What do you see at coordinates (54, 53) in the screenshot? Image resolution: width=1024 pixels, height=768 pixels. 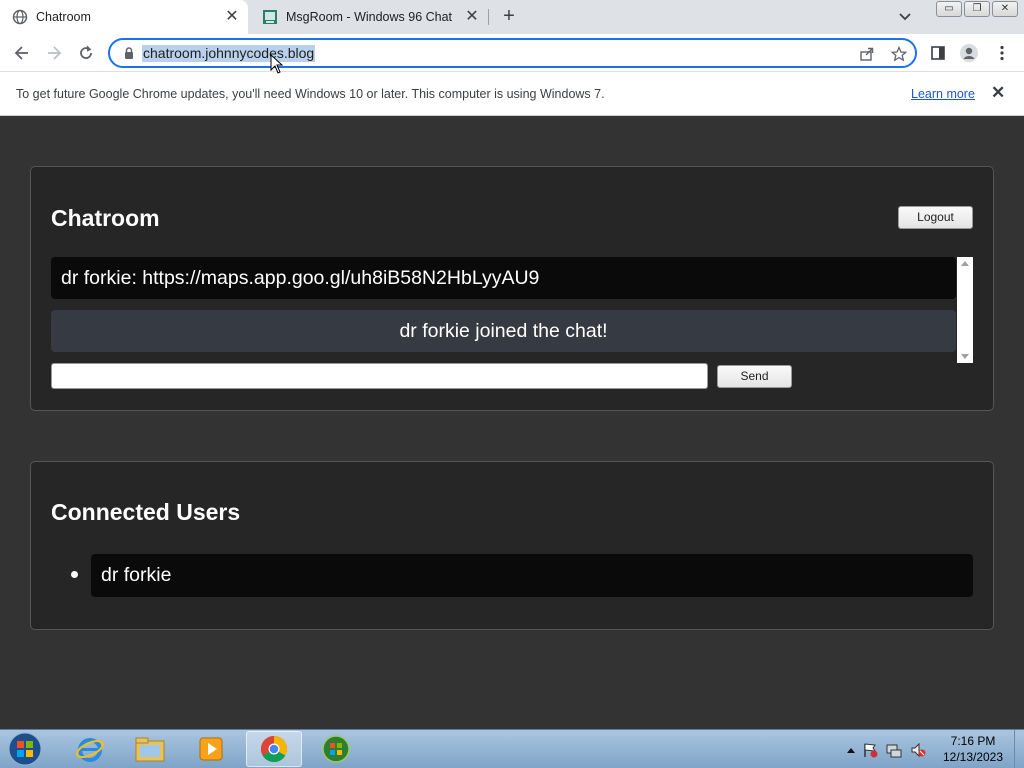 I see `forward-icon` at bounding box center [54, 53].